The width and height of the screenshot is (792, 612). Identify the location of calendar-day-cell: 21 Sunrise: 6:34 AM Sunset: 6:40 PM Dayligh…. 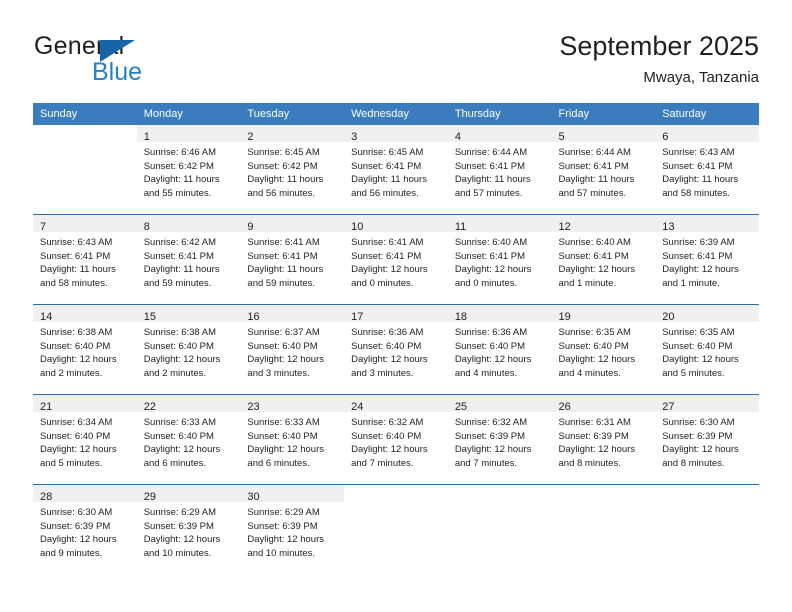
(85, 439).